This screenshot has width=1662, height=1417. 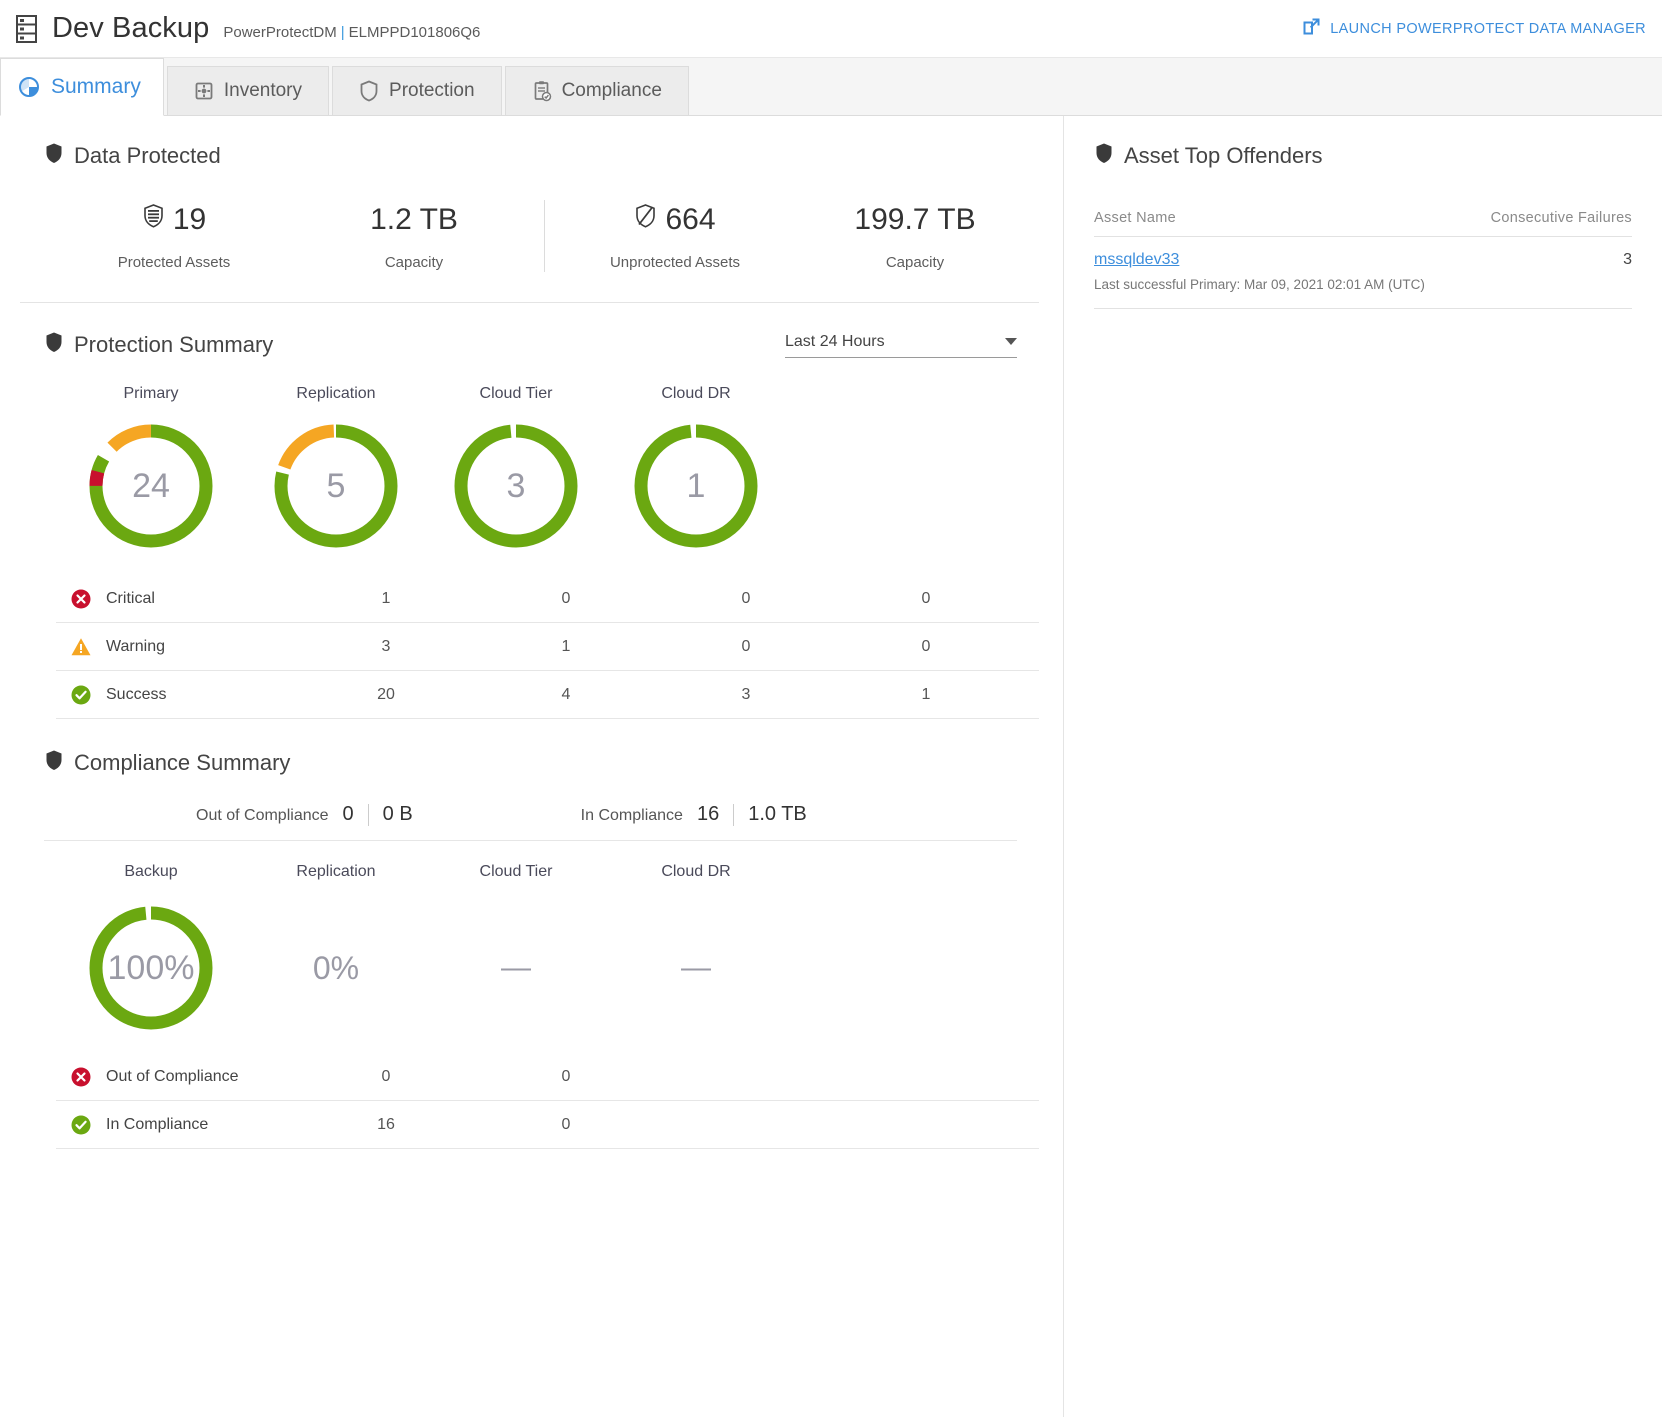 I want to click on gauge-backup-value: 100%, so click(x=151, y=967).